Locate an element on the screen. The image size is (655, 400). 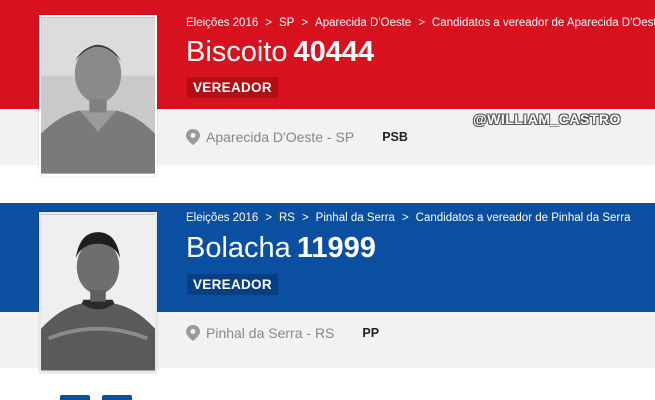
breadcrumb-link-candidates: Candidatos a vereador de Pinhal da Serra is located at coordinates (523, 218).